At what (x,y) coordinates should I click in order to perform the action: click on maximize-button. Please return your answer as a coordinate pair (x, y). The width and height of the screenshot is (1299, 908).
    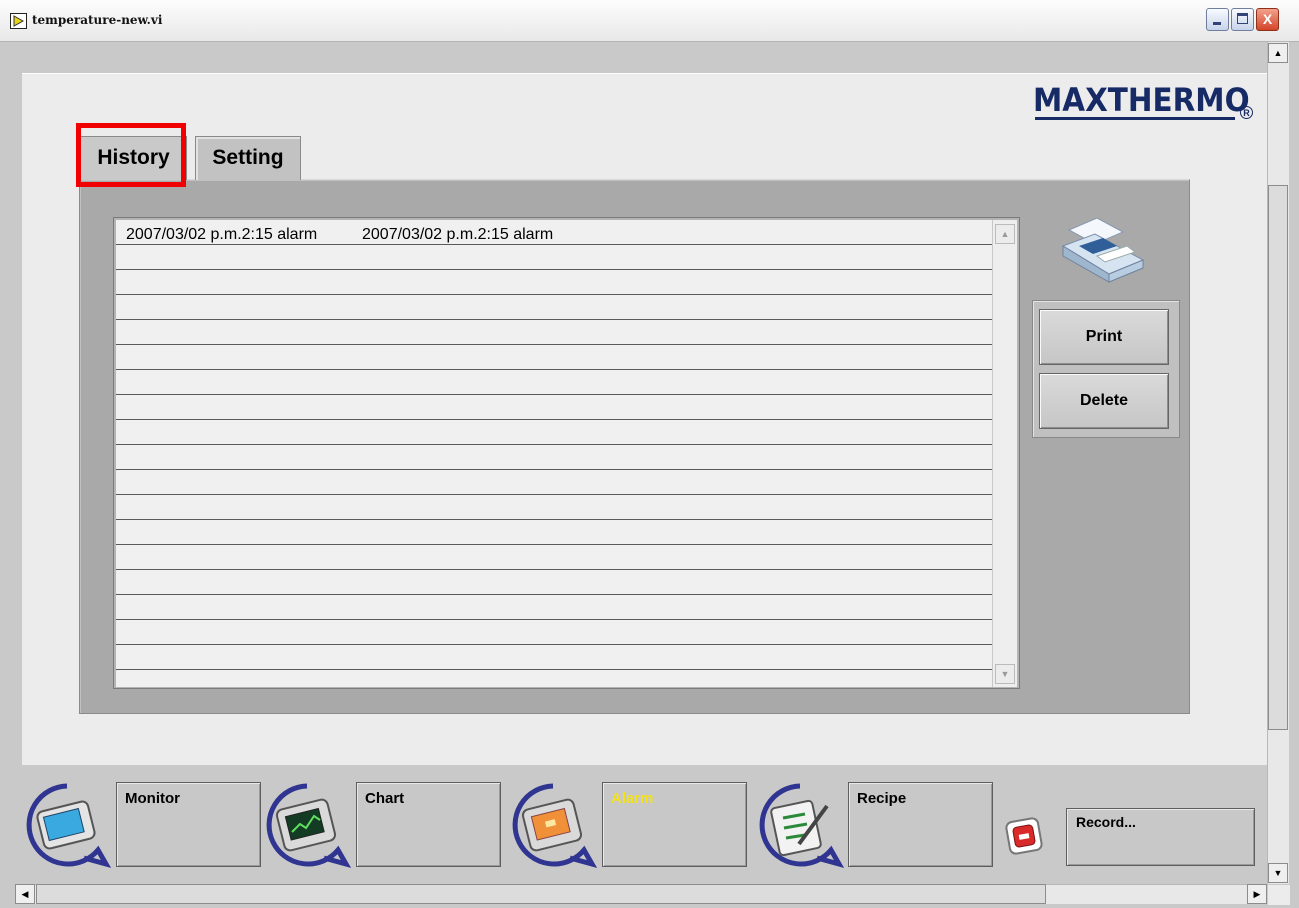
    Looking at the image, I should click on (1242, 19).